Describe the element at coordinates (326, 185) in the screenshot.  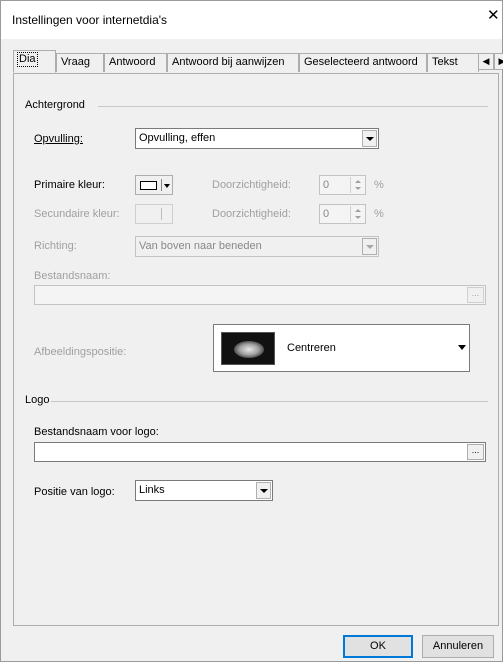
I see `transparency-value-1: 0` at that location.